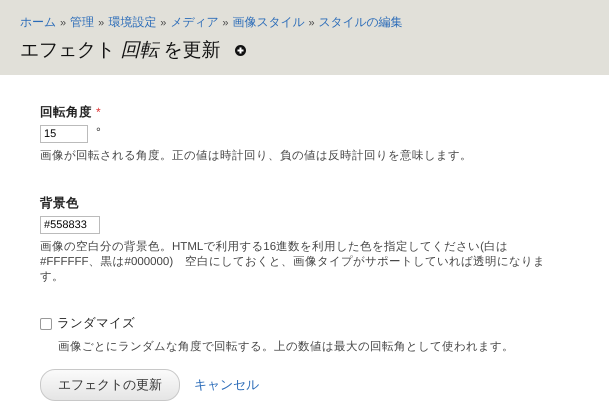 The width and height of the screenshot is (609, 416). What do you see at coordinates (59, 203) in the screenshot?
I see `field-label: 背景色` at bounding box center [59, 203].